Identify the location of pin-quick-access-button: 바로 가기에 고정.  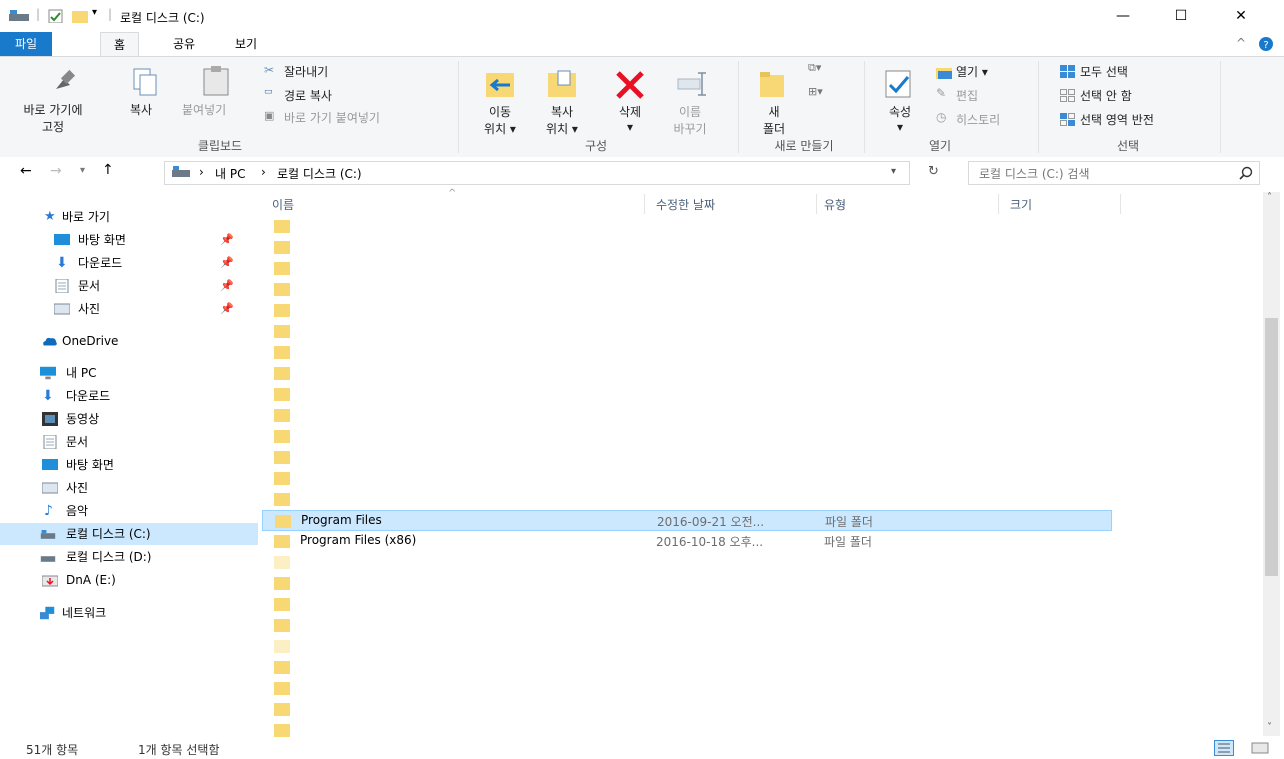
(53, 118).